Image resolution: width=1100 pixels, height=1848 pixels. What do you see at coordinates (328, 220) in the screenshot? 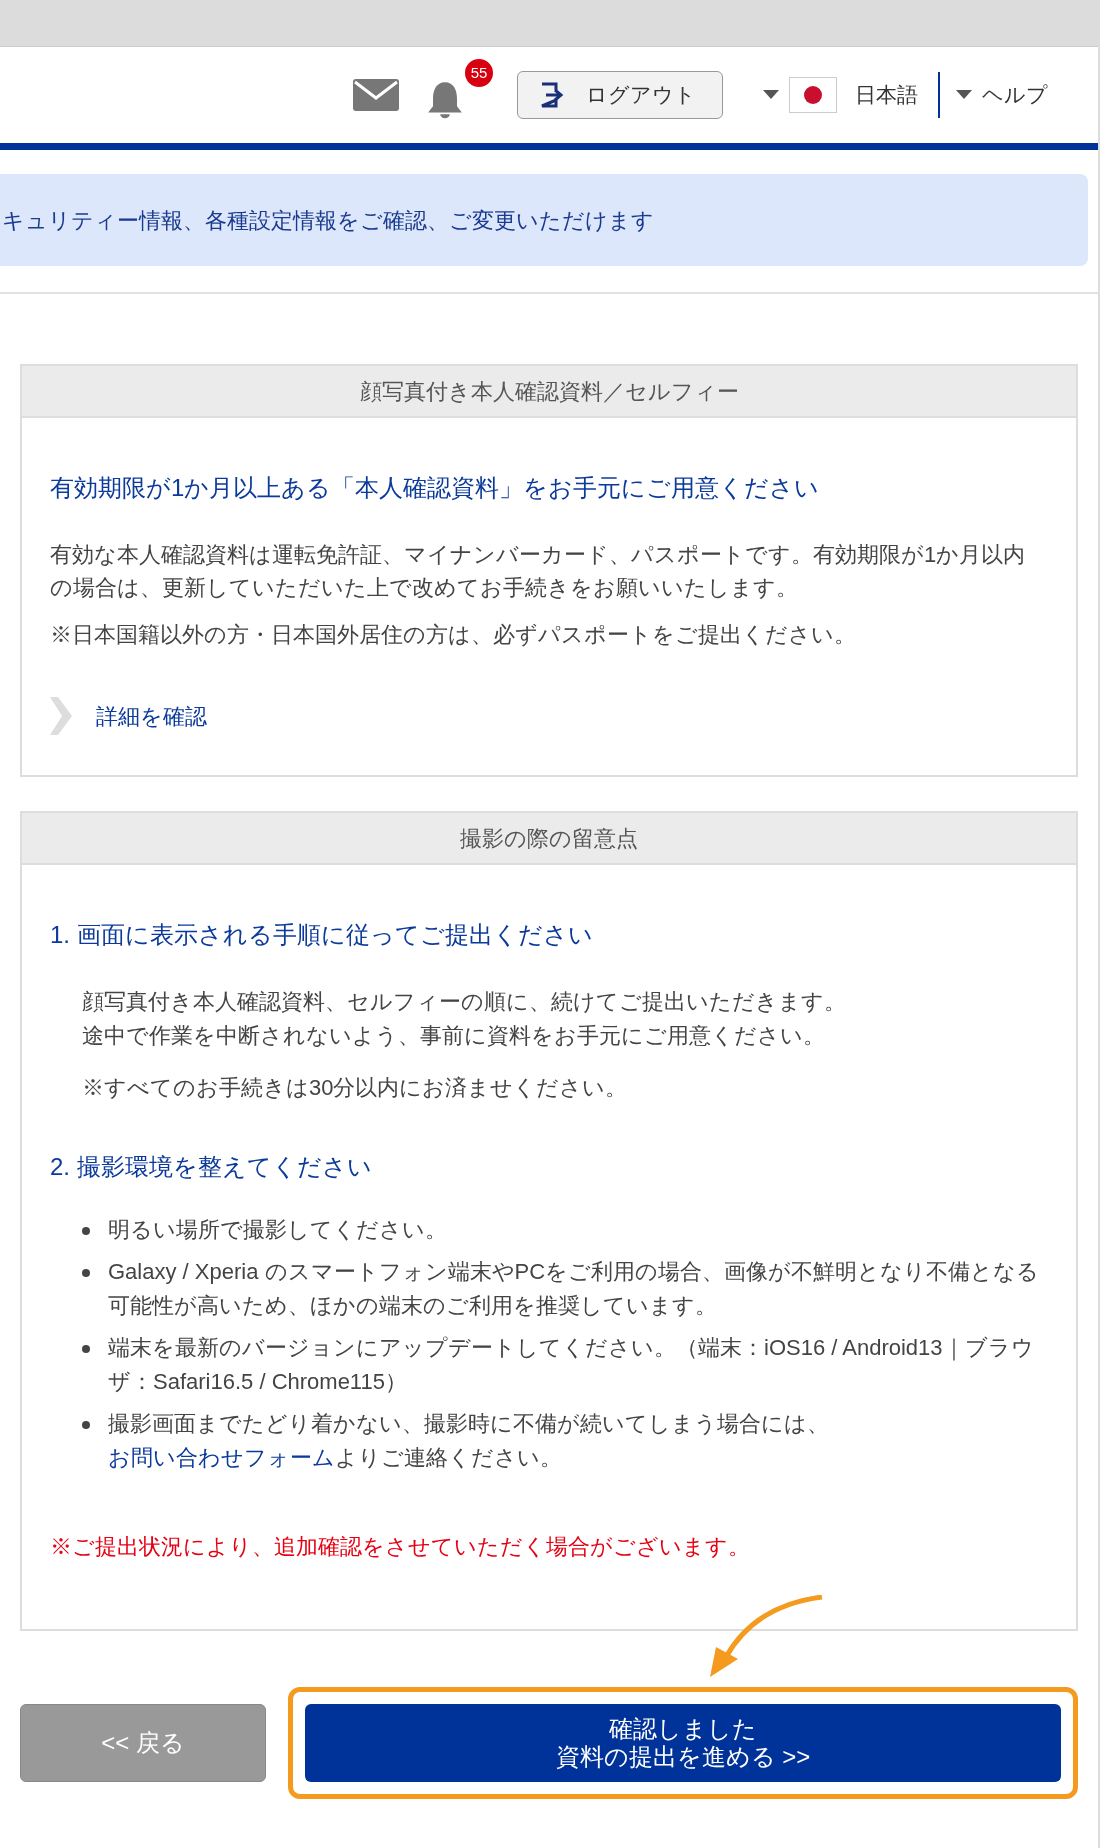
I see `banner-text: キュリティー情報、各種設定情報をご確認、ご変更いただけます` at bounding box center [328, 220].